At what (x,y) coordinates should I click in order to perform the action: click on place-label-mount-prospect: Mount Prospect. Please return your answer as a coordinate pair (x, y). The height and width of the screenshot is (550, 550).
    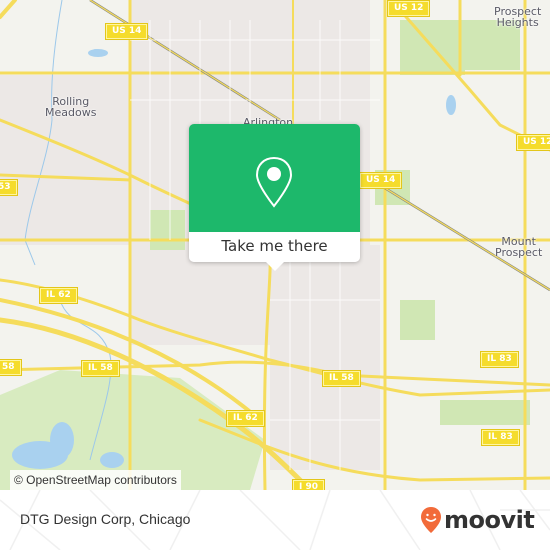
    Looking at the image, I should click on (518, 247).